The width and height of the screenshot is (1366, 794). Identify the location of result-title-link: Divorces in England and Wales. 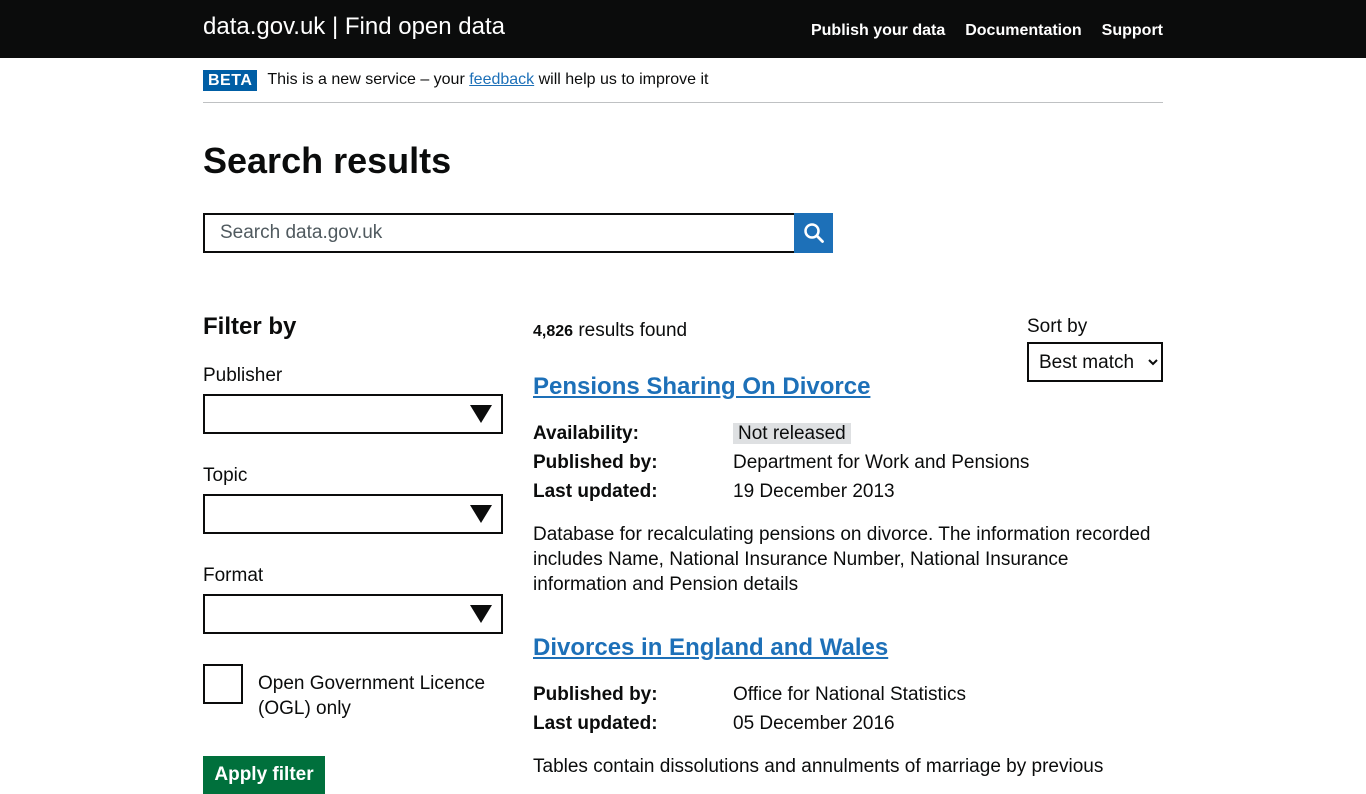
(848, 650).